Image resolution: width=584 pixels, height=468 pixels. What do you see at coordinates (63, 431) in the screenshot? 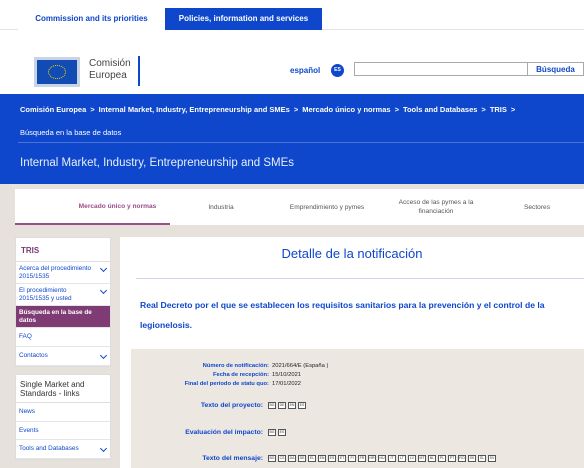
I see `sidebar-link-events: Events` at bounding box center [63, 431].